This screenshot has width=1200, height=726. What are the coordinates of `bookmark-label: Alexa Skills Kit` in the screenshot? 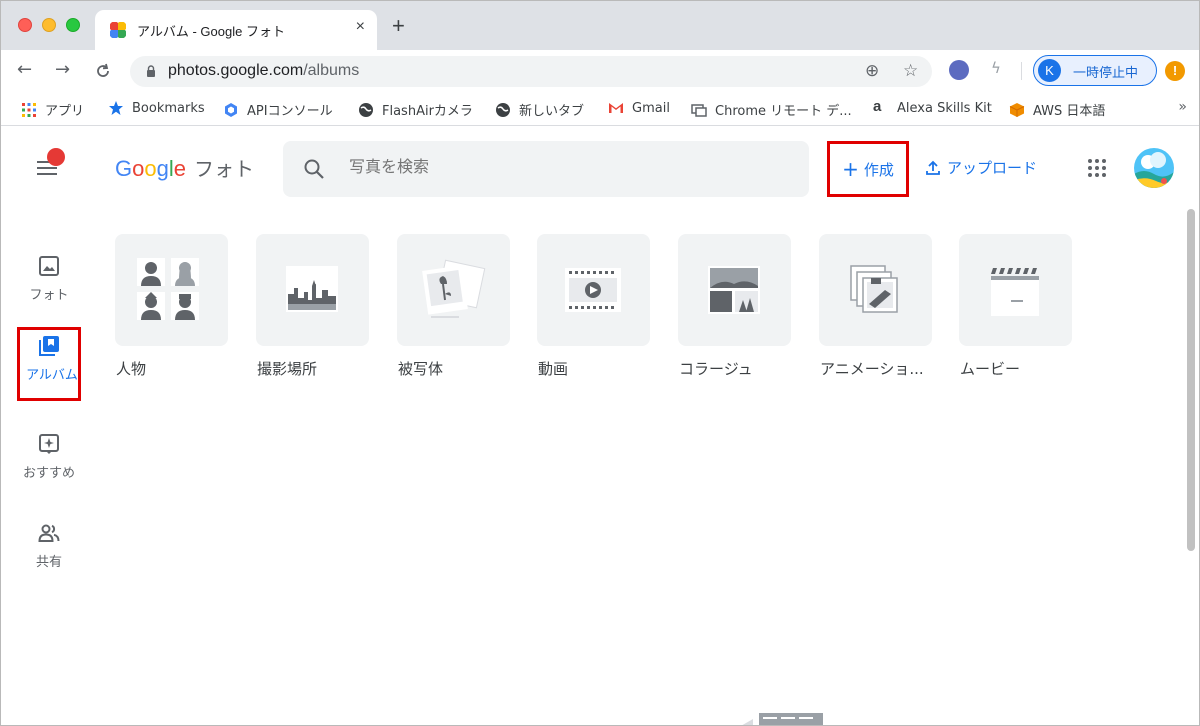 It's located at (944, 108).